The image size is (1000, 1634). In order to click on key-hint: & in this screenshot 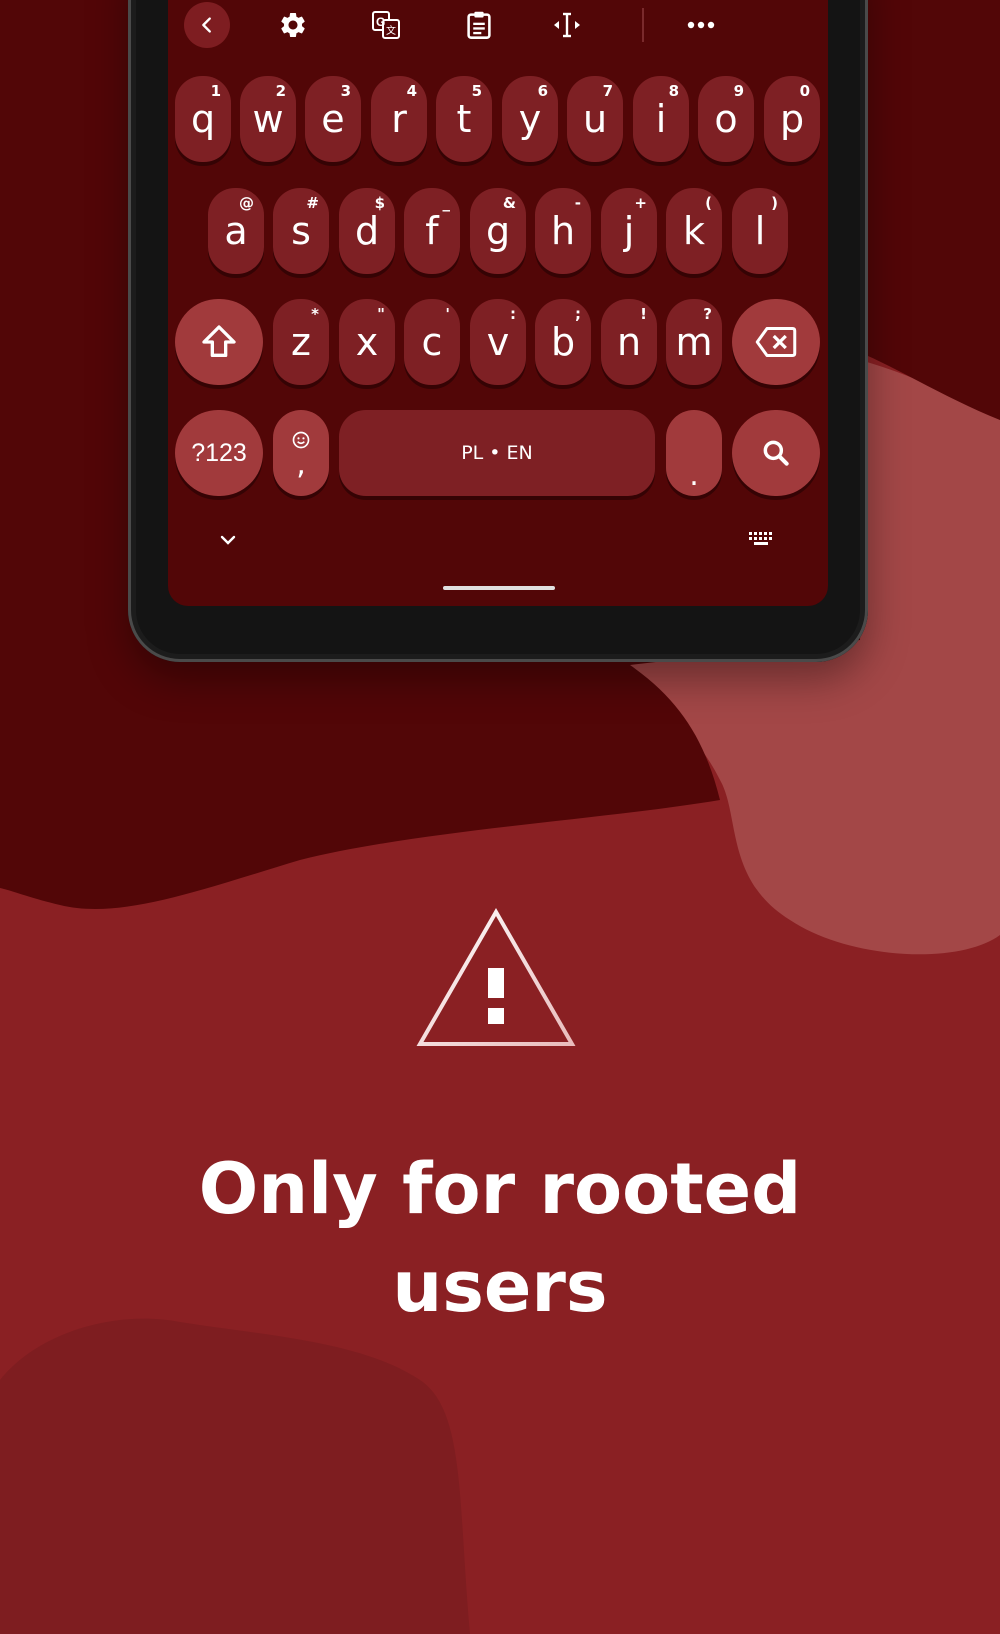, I will do `click(509, 203)`.